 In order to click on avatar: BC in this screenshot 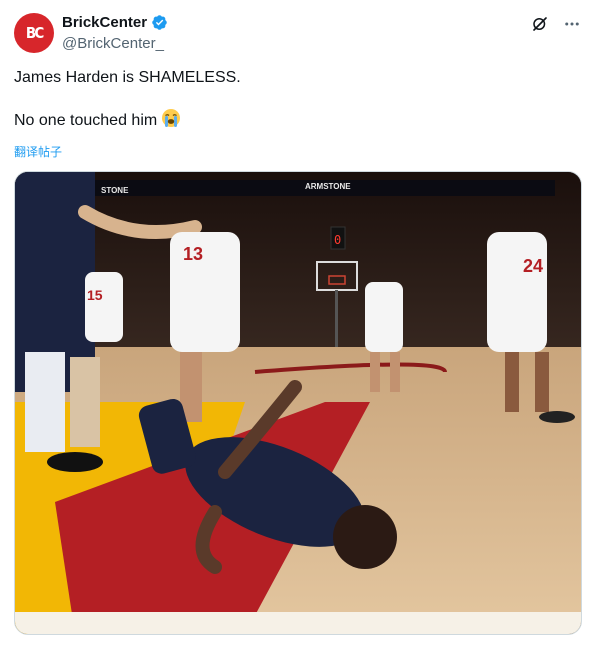, I will do `click(34, 33)`.